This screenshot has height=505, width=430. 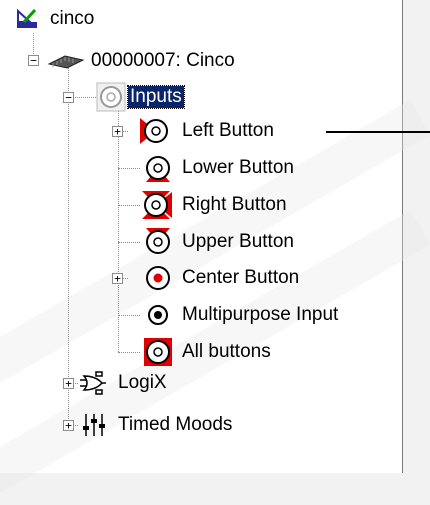 What do you see at coordinates (241, 277) in the screenshot?
I see `tree-node-label: Center Button` at bounding box center [241, 277].